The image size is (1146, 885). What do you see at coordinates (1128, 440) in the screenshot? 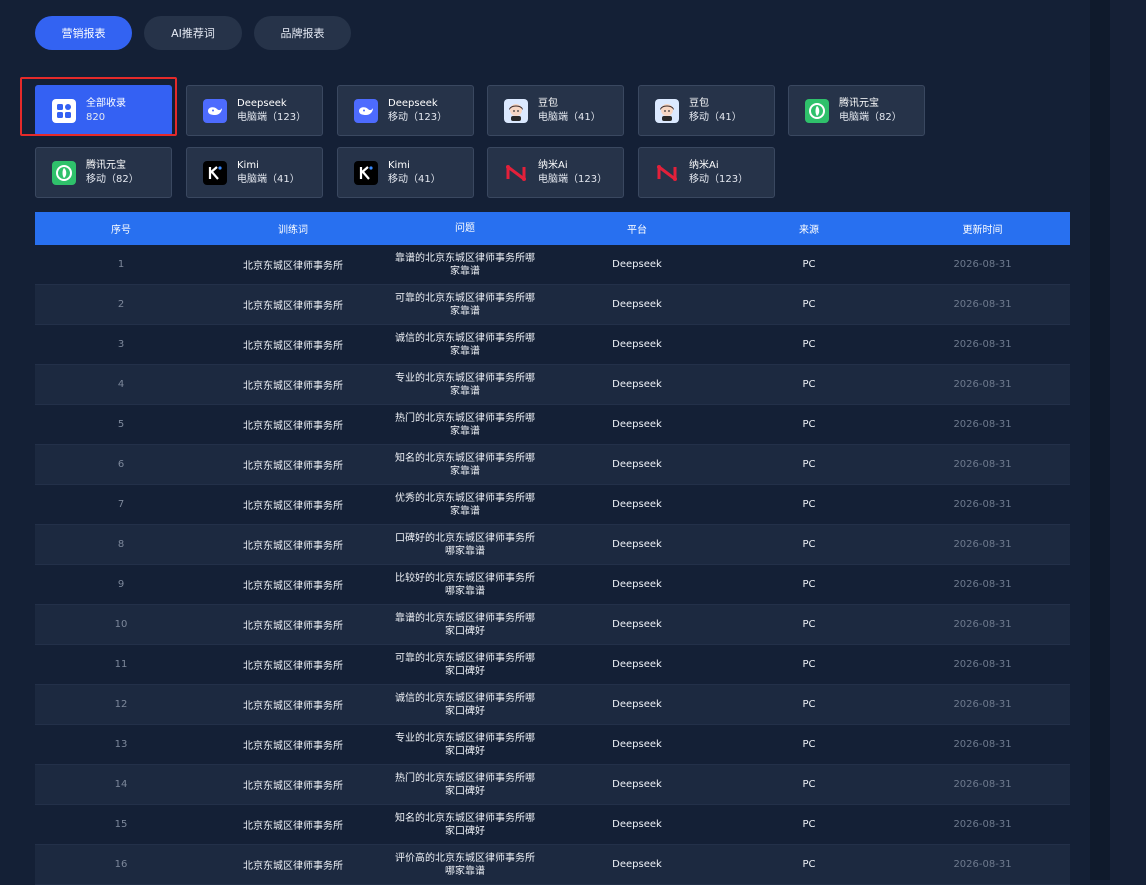
I see `page-right-panel` at bounding box center [1128, 440].